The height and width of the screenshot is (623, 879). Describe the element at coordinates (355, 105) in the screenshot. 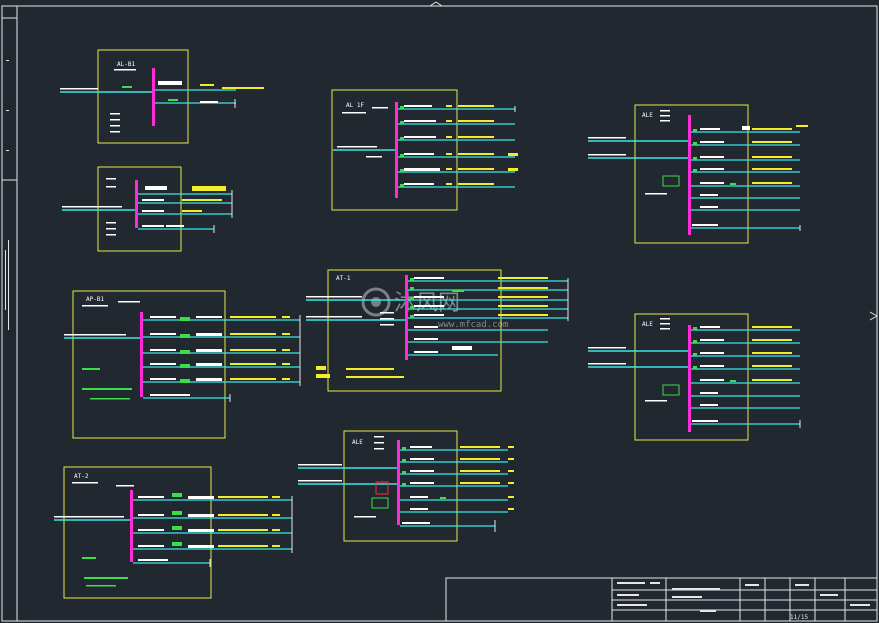

I see `panel-tag: AL 1F` at that location.